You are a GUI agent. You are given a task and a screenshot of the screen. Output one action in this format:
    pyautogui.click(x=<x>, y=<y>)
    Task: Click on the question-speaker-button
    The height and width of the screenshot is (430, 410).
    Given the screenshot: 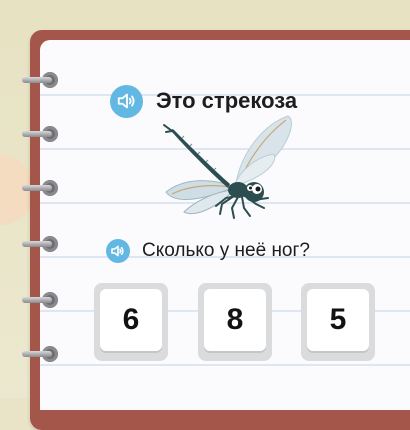 What is the action you would take?
    pyautogui.click(x=118, y=251)
    